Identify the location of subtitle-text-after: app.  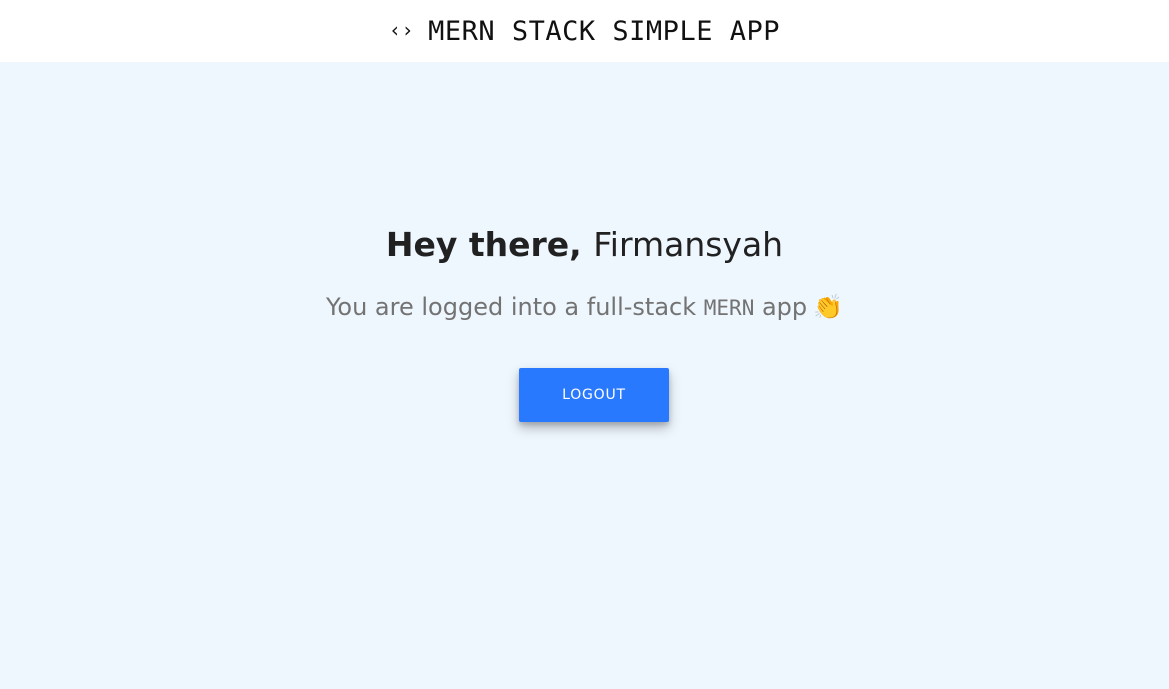
(781, 307).